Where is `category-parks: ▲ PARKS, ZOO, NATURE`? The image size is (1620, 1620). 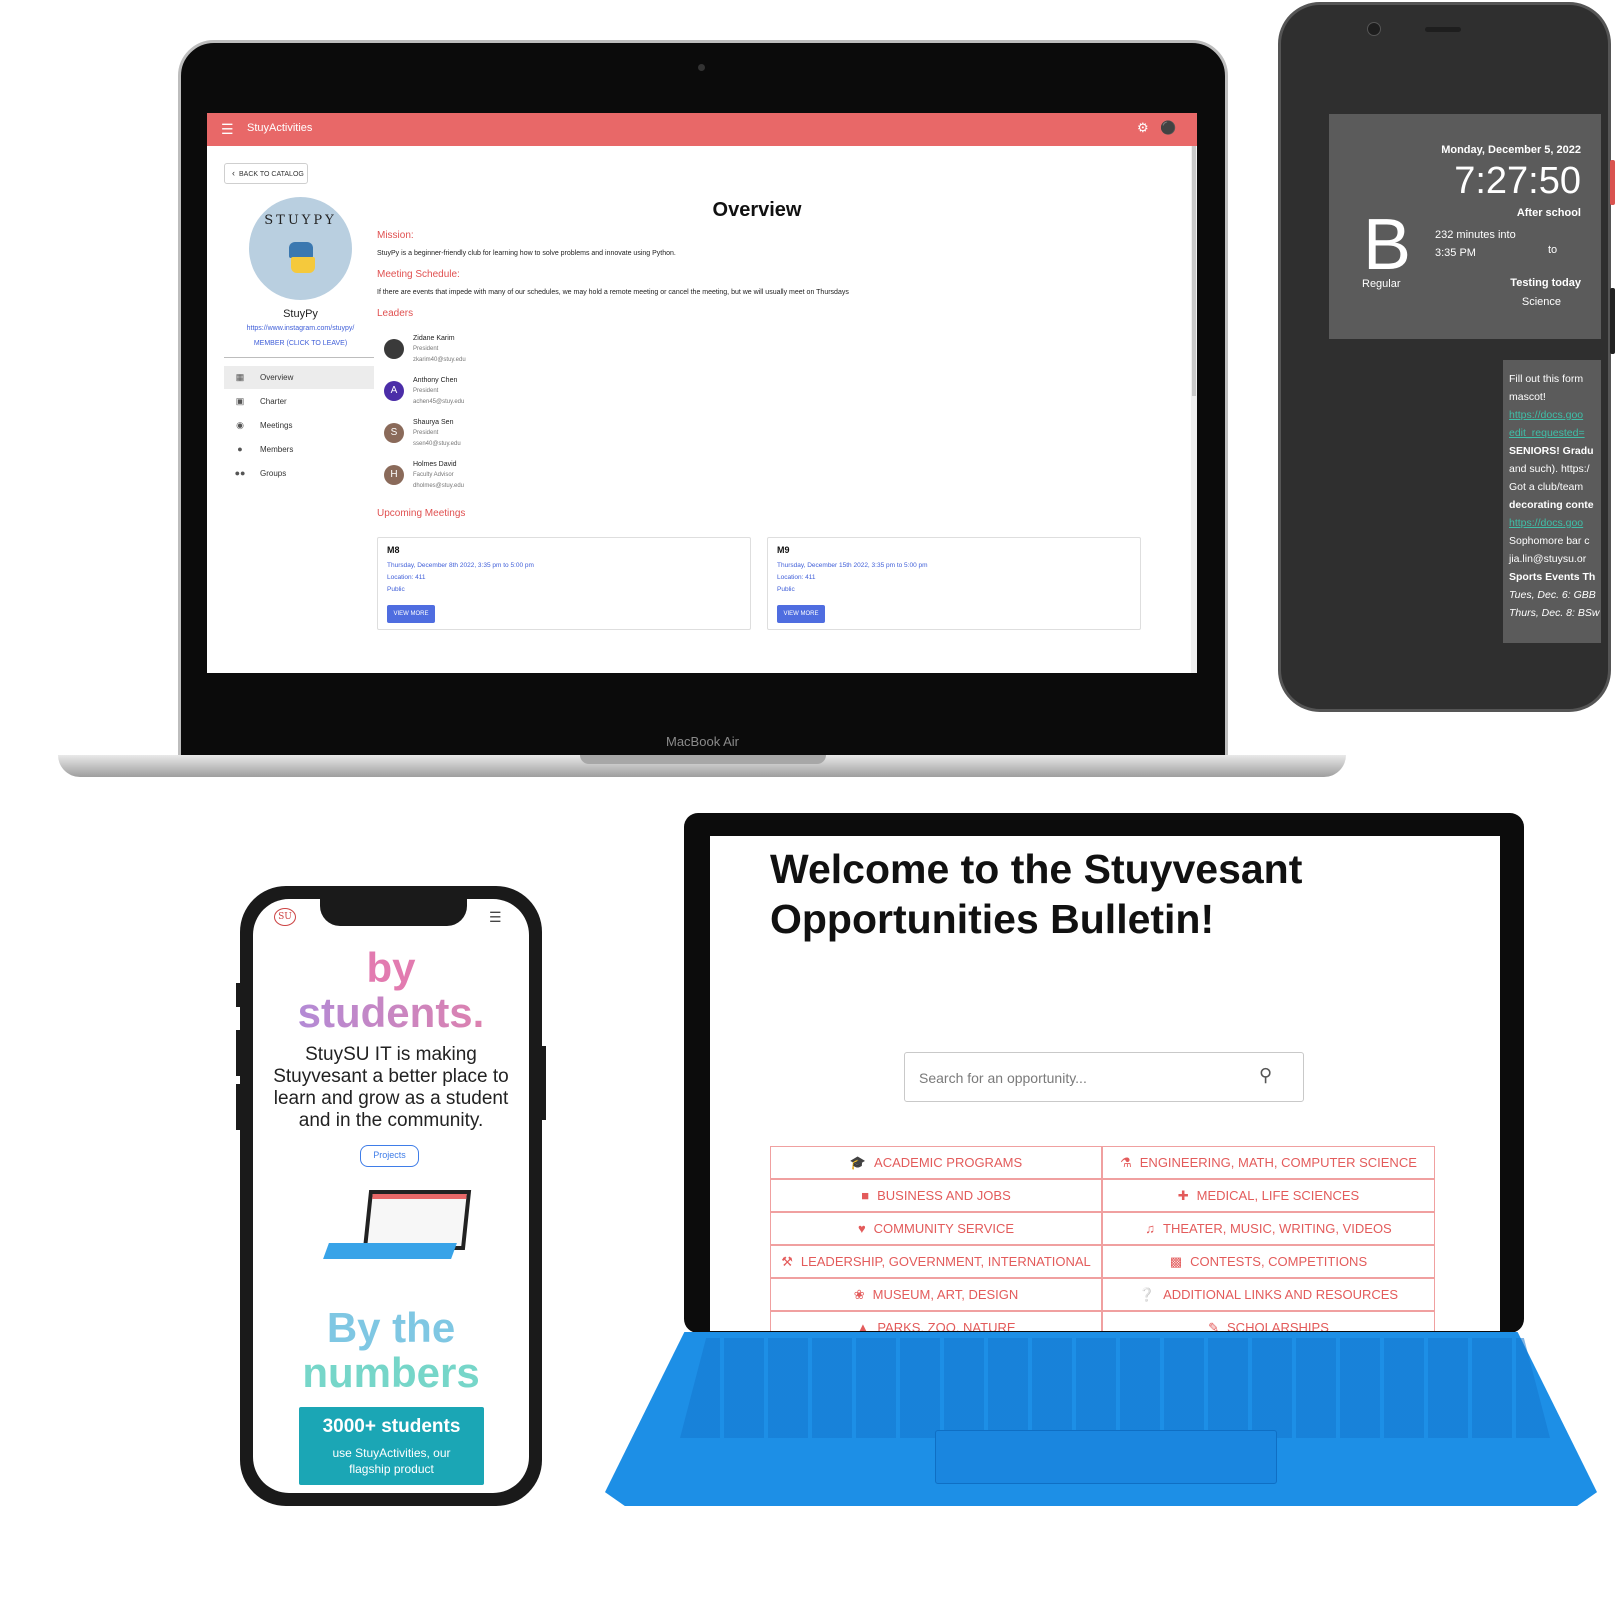 category-parks: ▲ PARKS, ZOO, NATURE is located at coordinates (936, 1321).